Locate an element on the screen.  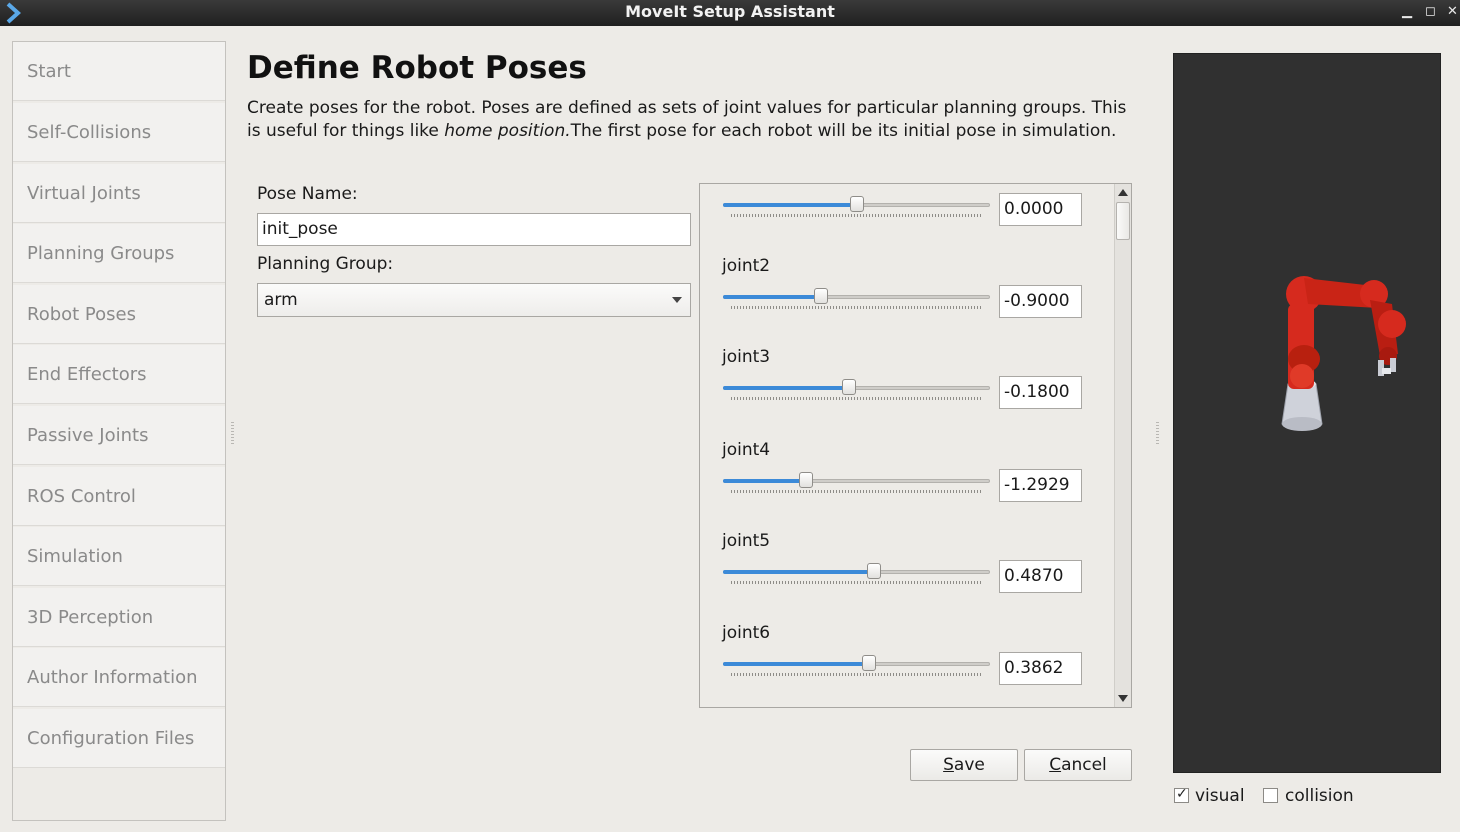
left-splitter-handle is located at coordinates (232, 433).